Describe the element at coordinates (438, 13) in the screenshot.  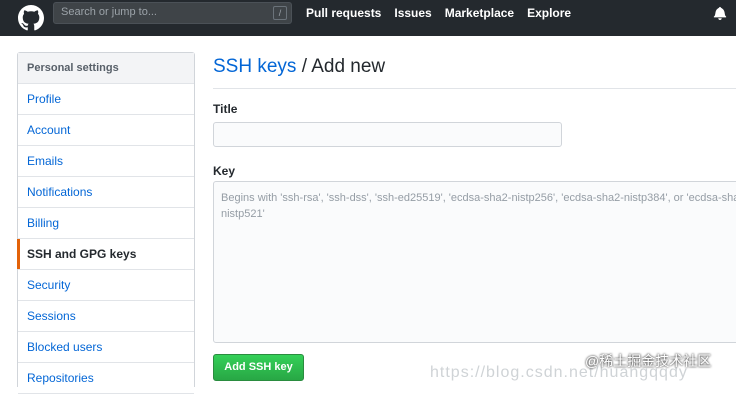
I see `header-nav: Pull requests Issues Marketplace Explore` at that location.